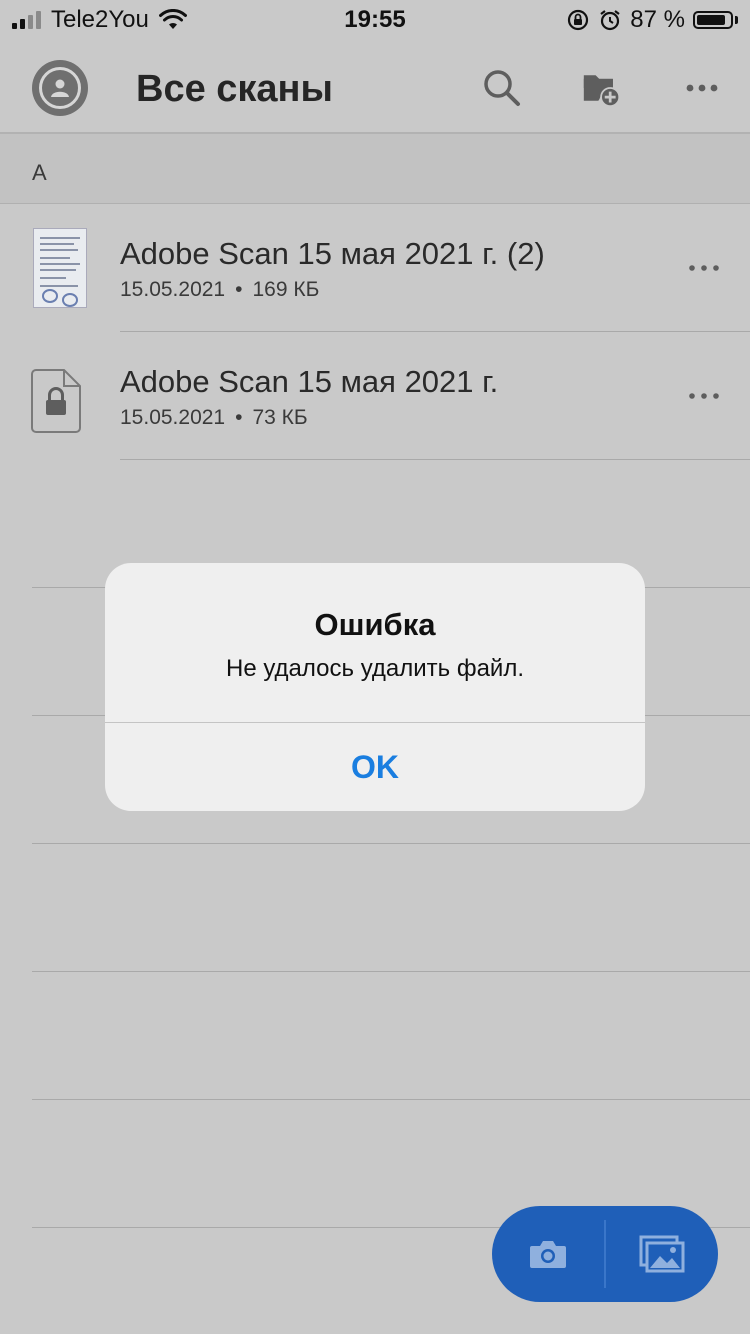  What do you see at coordinates (602, 88) in the screenshot?
I see `new-folder-icon` at bounding box center [602, 88].